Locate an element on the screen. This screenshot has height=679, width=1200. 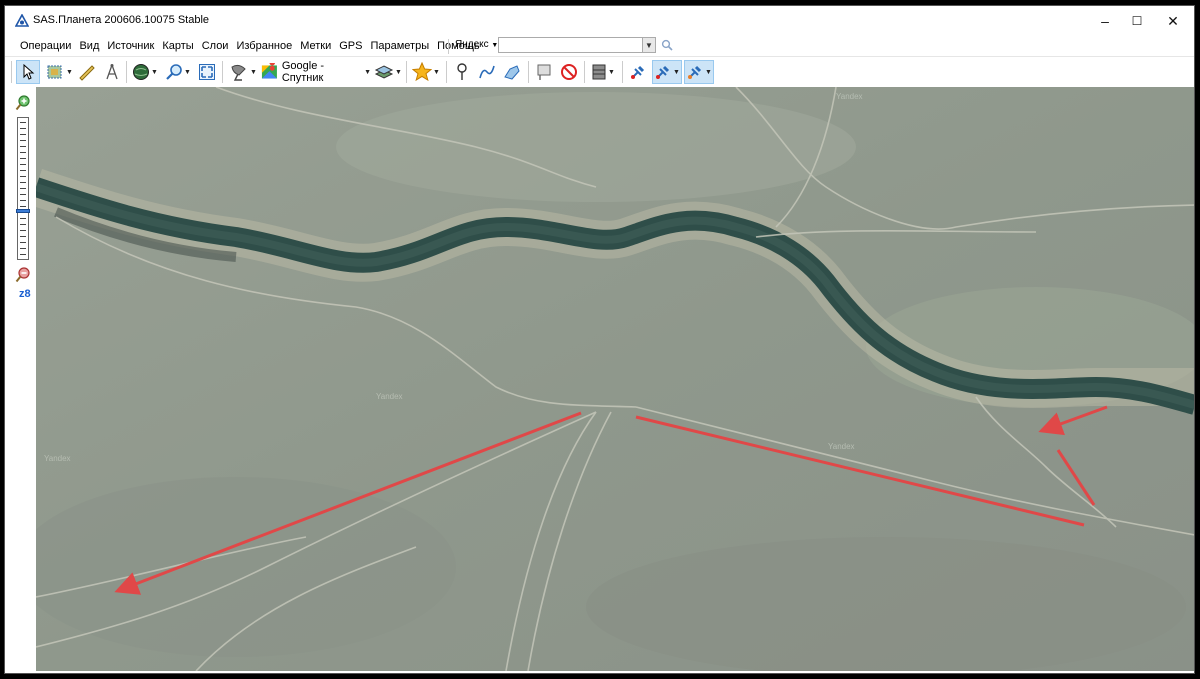
search-history-dropdown: ▼ is located at coordinates (648, 45).